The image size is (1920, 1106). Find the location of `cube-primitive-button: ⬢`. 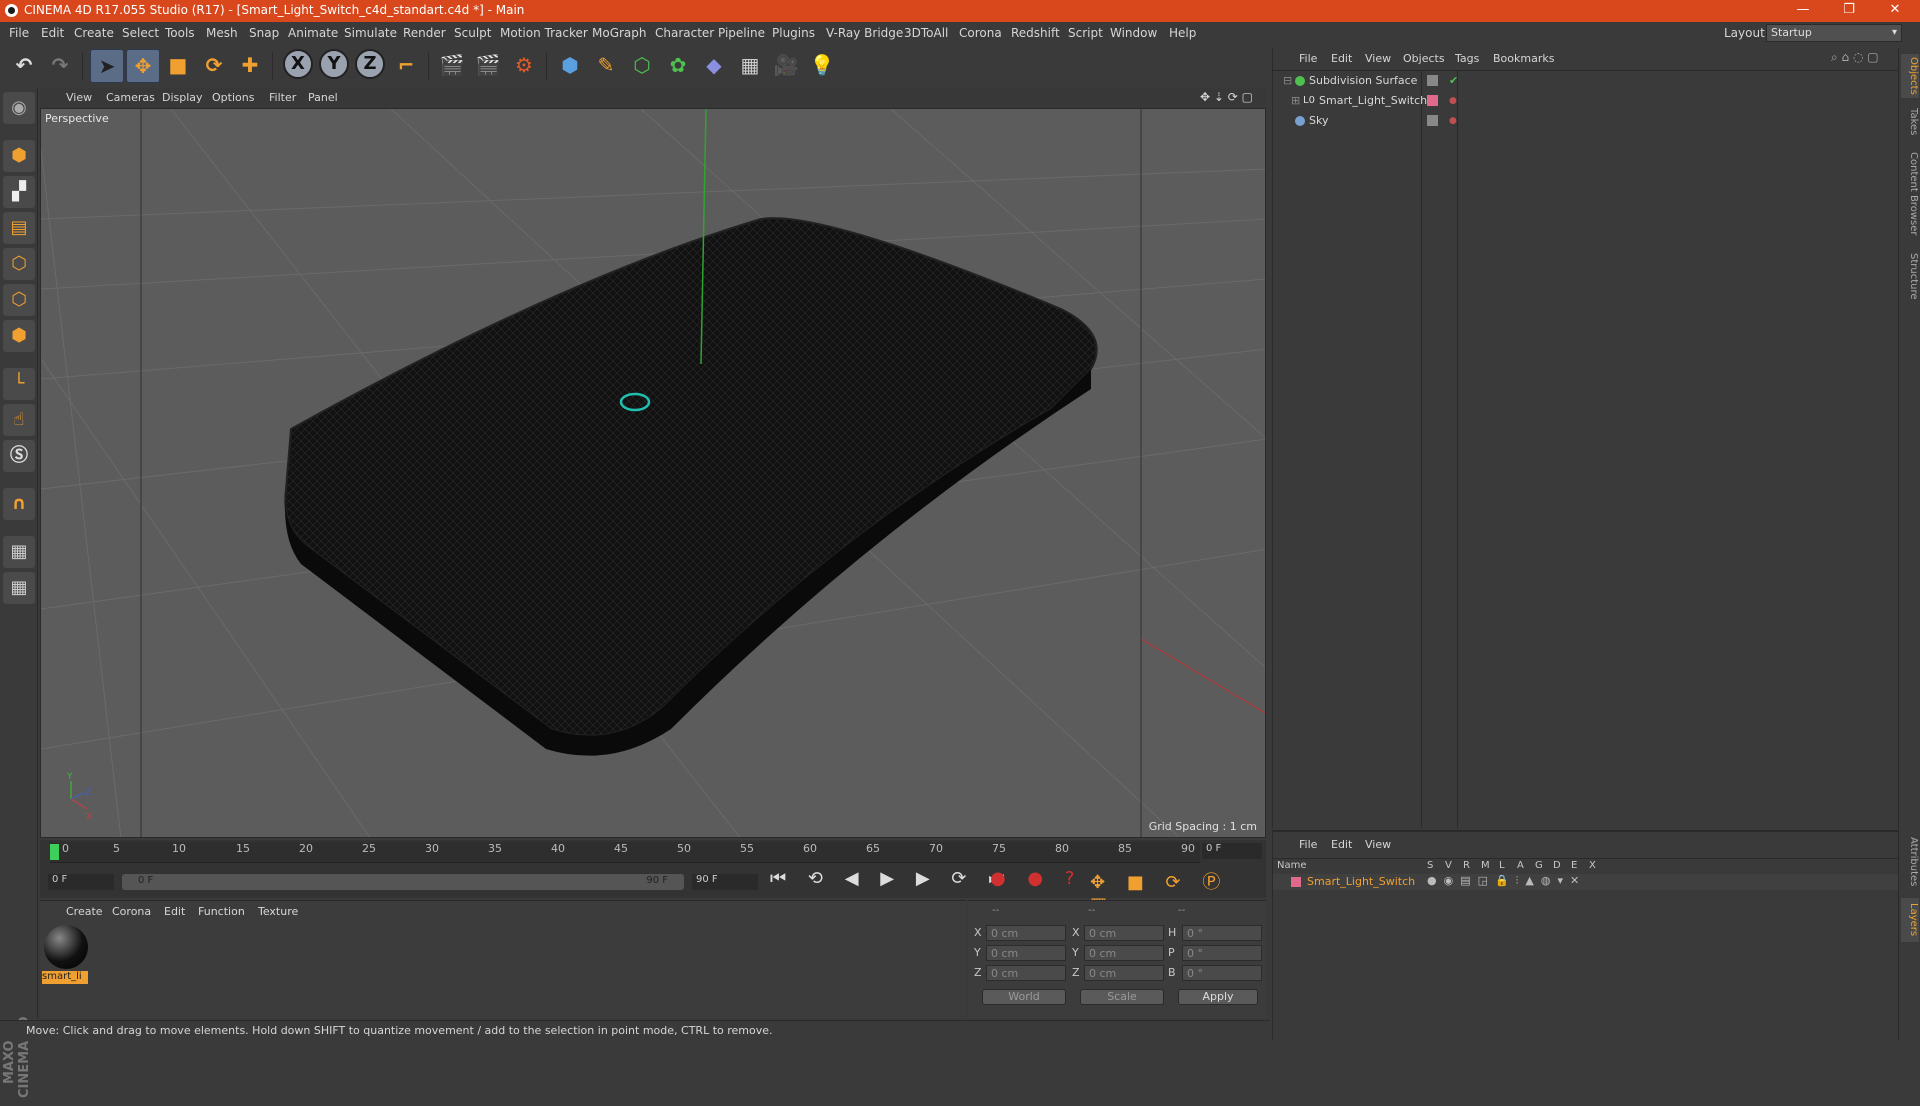

cube-primitive-button: ⬢ is located at coordinates (570, 65).